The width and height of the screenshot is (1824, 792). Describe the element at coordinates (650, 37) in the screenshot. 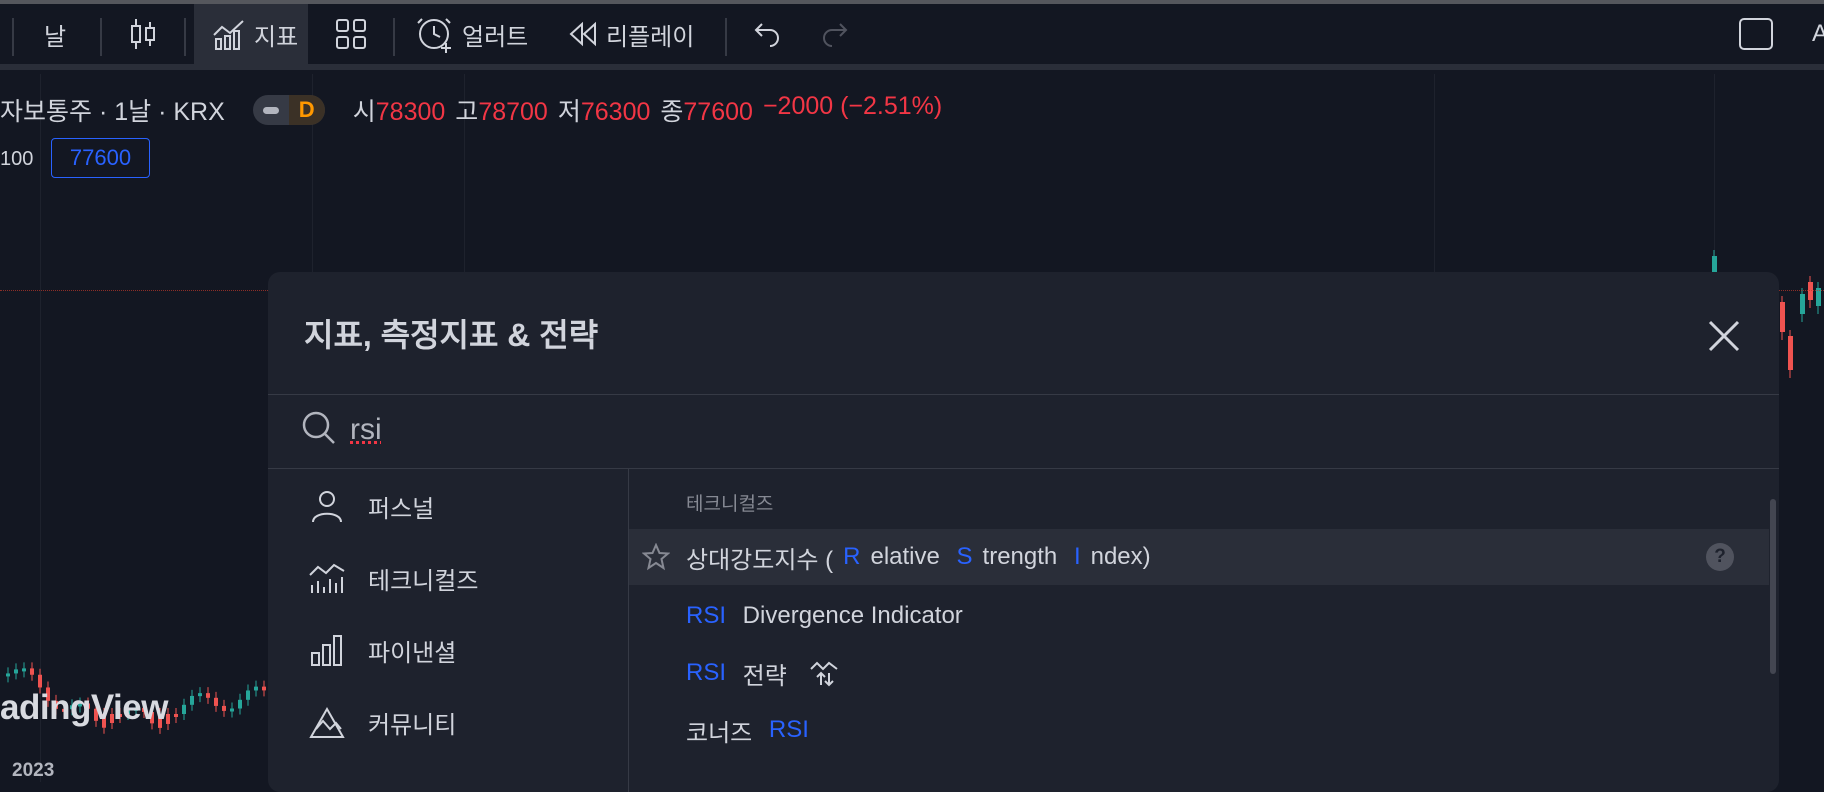

I see `replay-label: 리플레이` at that location.